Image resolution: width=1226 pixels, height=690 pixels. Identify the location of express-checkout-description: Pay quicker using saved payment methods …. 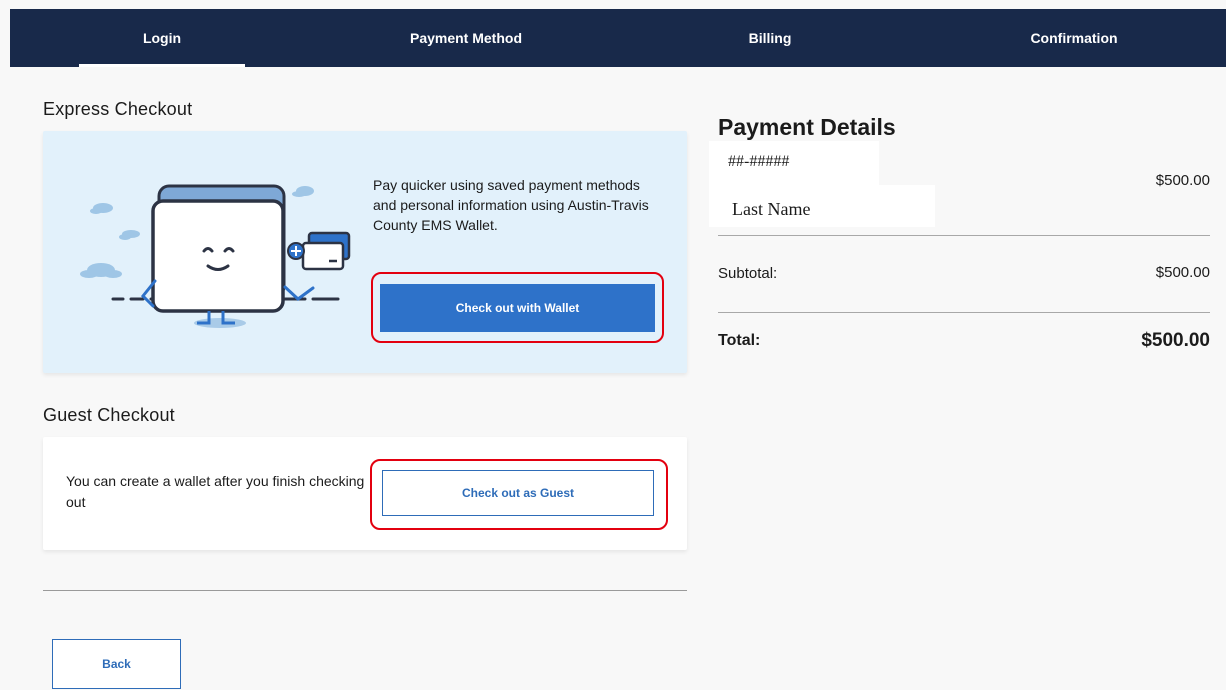
(511, 205).